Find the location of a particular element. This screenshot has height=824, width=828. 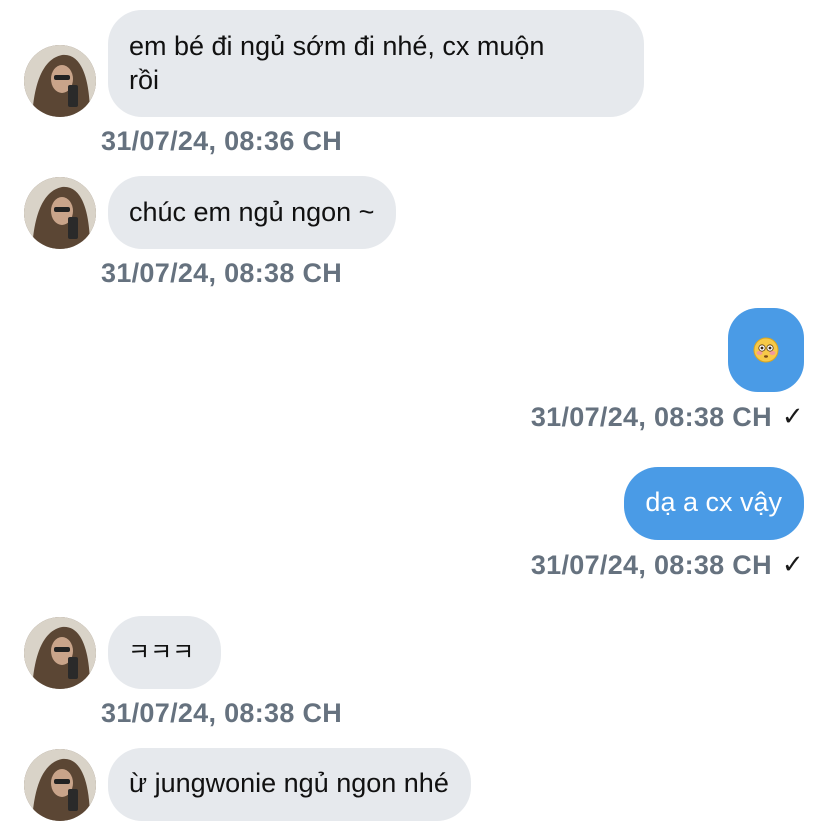

message-bubble-incoming: chúc em ngủ ngon ~ is located at coordinates (252, 212).